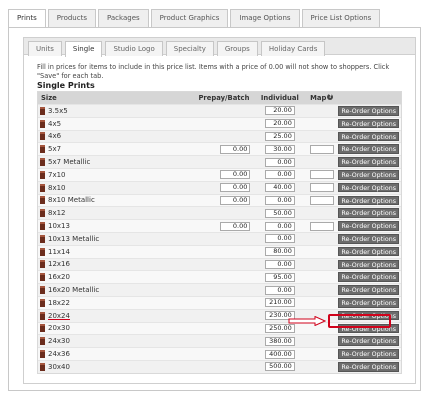  I want to click on individual-cell: 25.00, so click(279, 136).